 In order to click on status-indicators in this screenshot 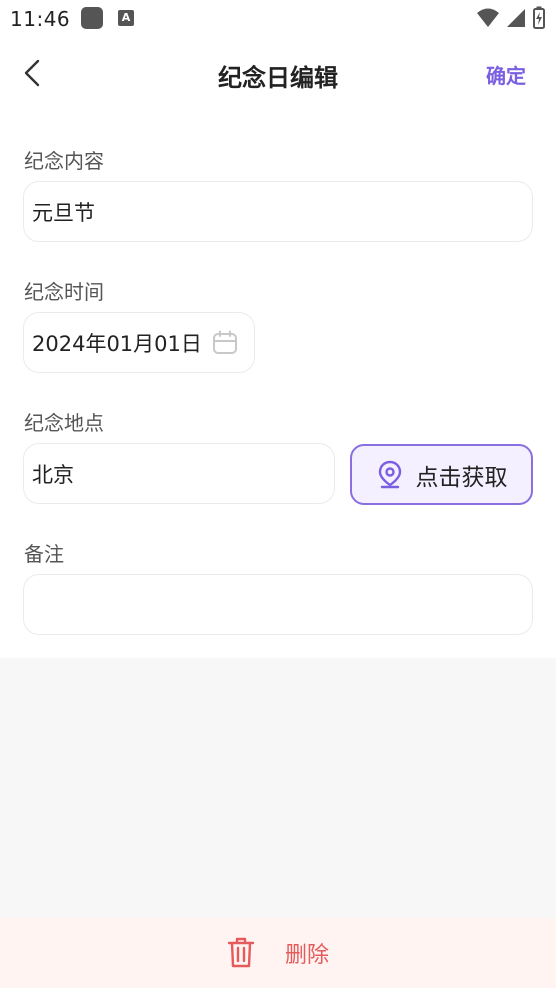, I will do `click(511, 18)`.